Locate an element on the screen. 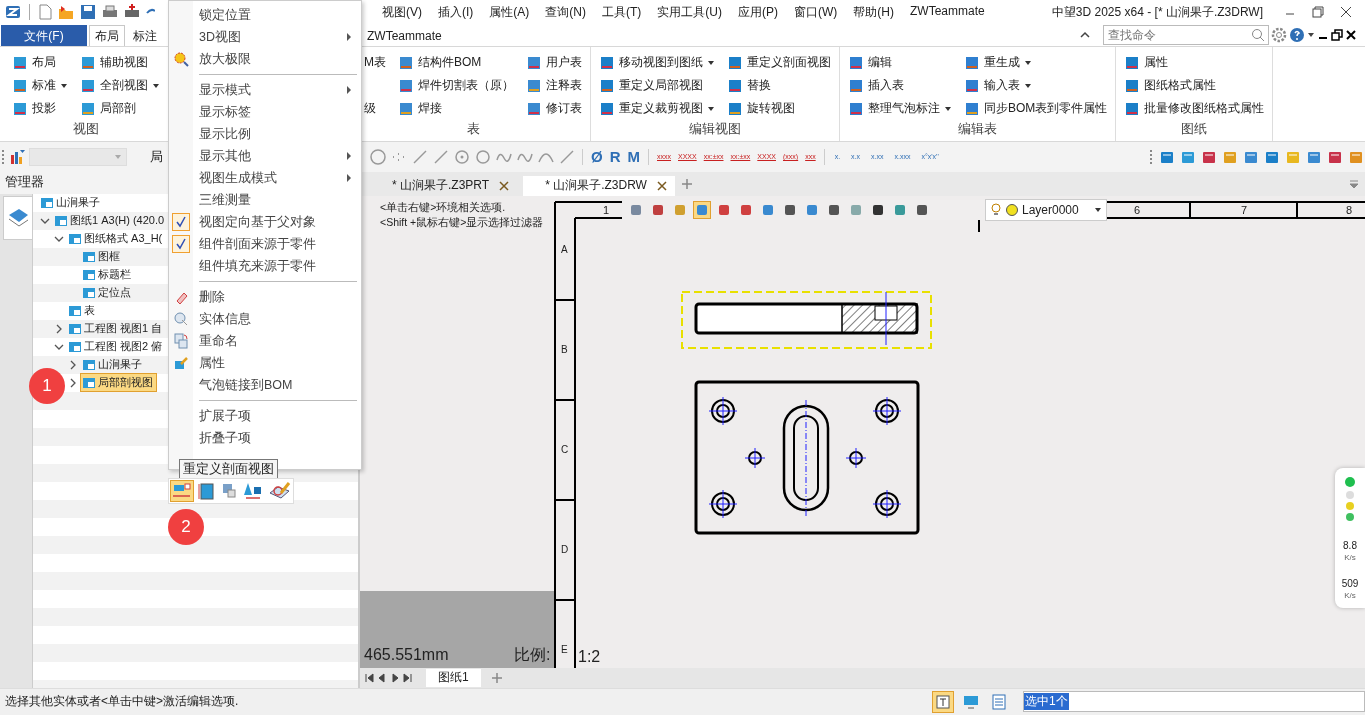 The image size is (1365, 715). ribbon-button: 属性 is located at coordinates (1194, 63).